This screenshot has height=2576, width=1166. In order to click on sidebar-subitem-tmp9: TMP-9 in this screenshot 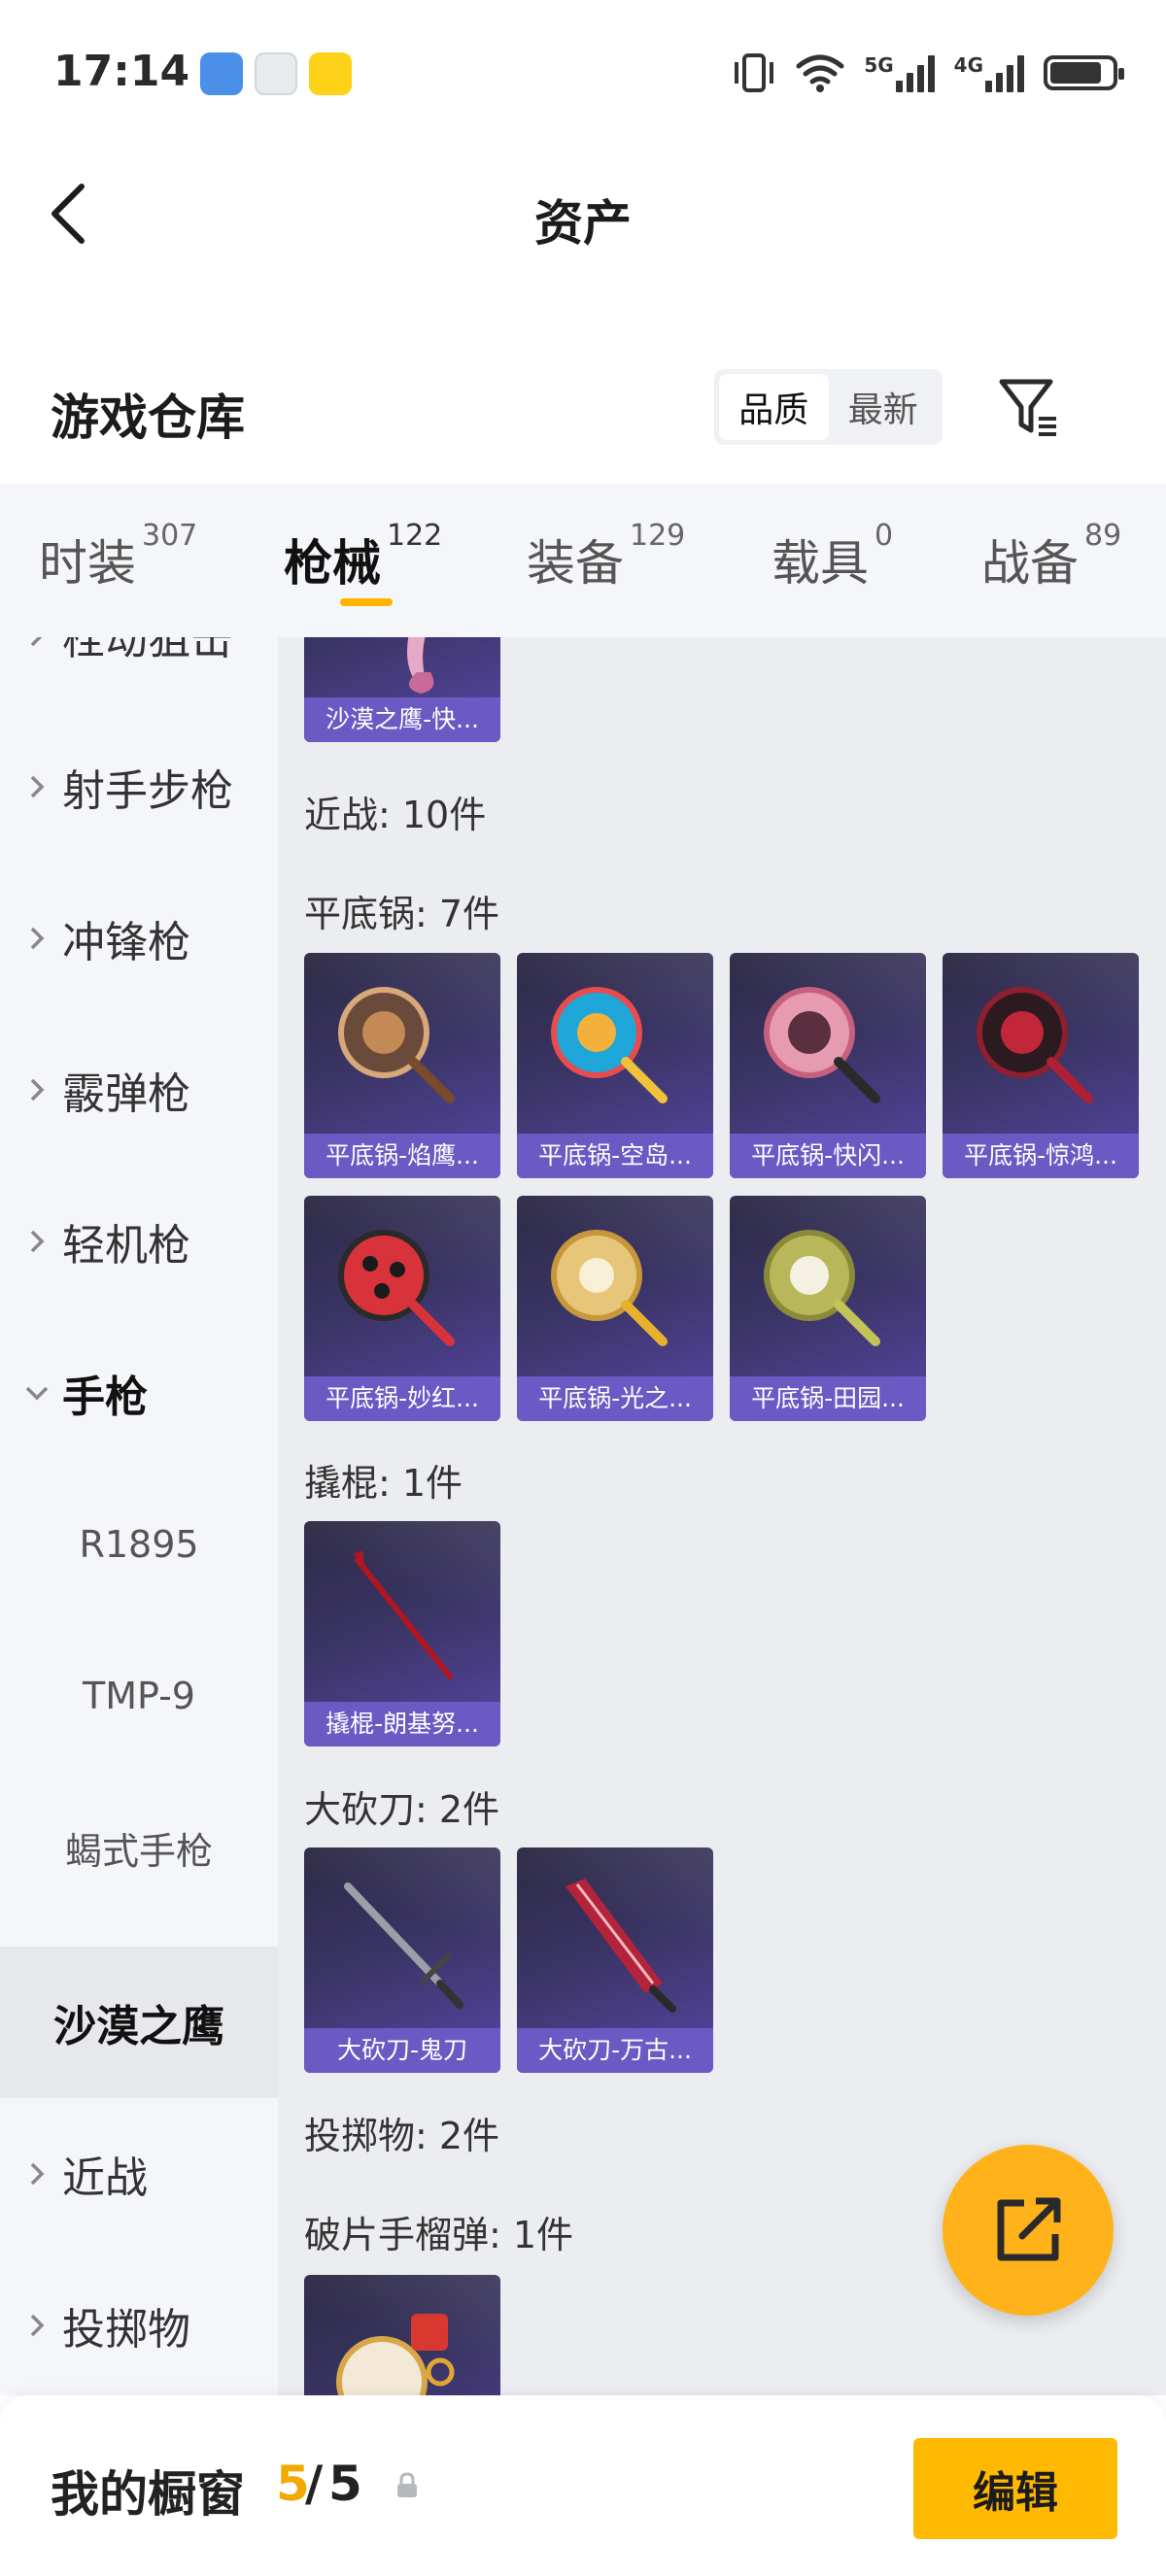, I will do `click(139, 1696)`.